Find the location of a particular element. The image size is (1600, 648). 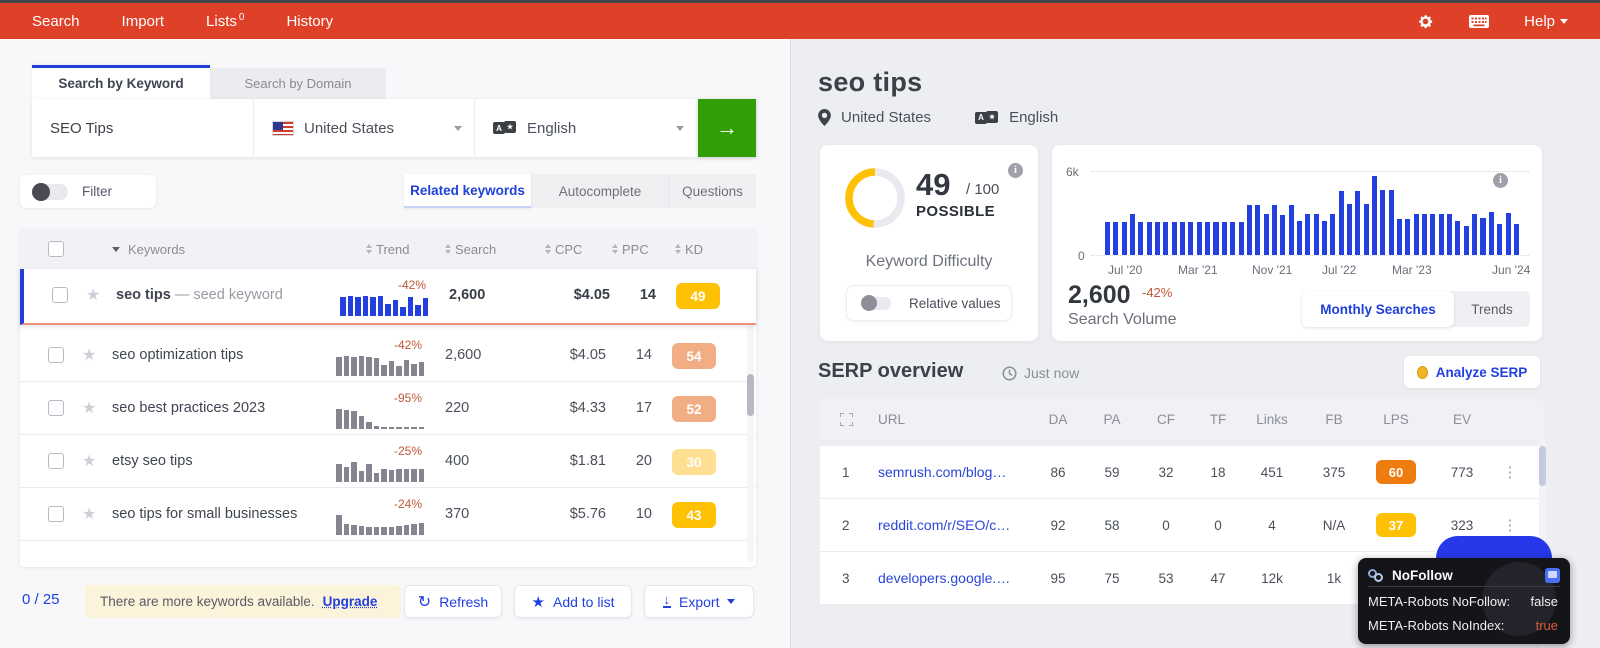

keyboard-icon is located at coordinates (1479, 21).